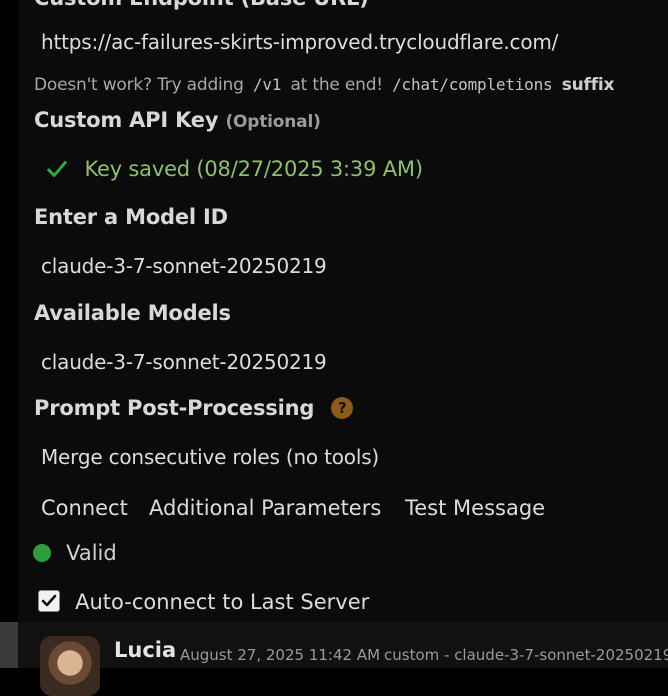 The width and height of the screenshot is (668, 696). Describe the element at coordinates (126, 120) in the screenshot. I see `api-key-heading-text: Custom API Key` at that location.